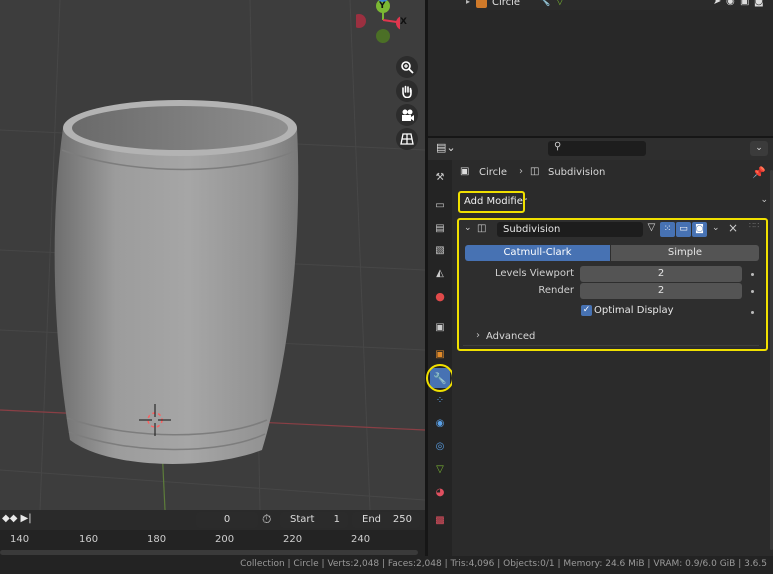 The width and height of the screenshot is (773, 574). I want to click on camera-icon, so click(408, 115).